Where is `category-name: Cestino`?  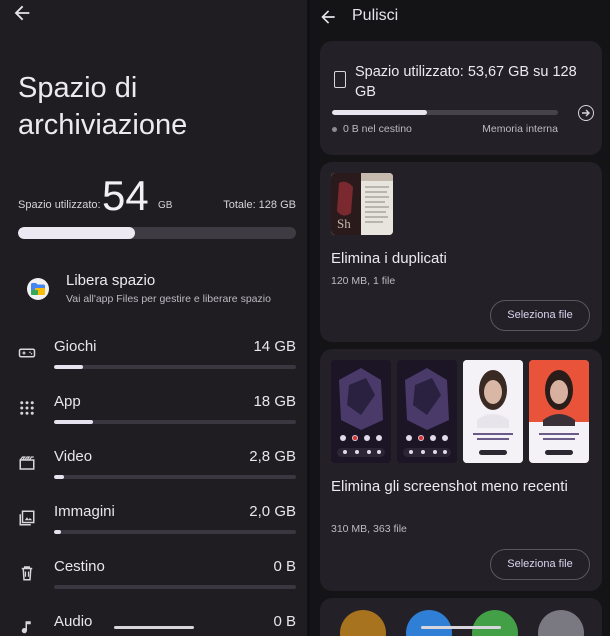
category-name: Cestino is located at coordinates (79, 566).